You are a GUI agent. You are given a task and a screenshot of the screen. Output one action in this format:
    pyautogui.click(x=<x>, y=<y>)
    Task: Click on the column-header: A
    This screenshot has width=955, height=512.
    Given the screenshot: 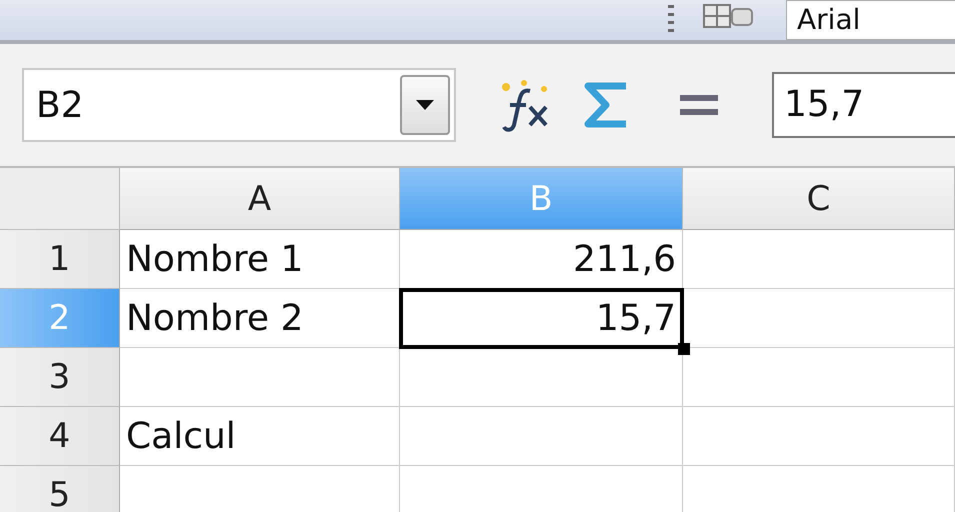 What is the action you would take?
    pyautogui.click(x=260, y=199)
    